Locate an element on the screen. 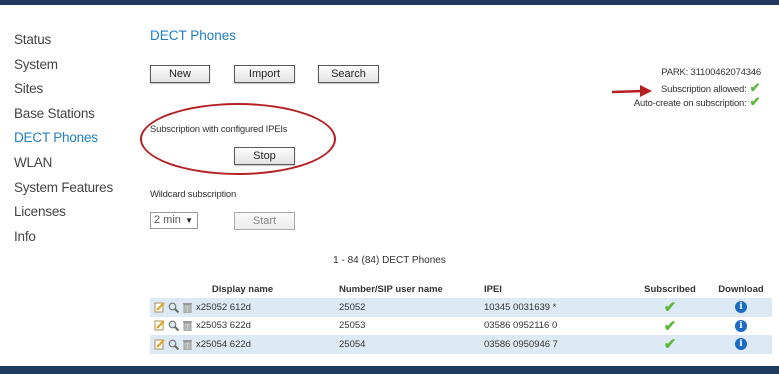 This screenshot has height=374, width=779. number-cell: 25053 is located at coordinates (352, 326).